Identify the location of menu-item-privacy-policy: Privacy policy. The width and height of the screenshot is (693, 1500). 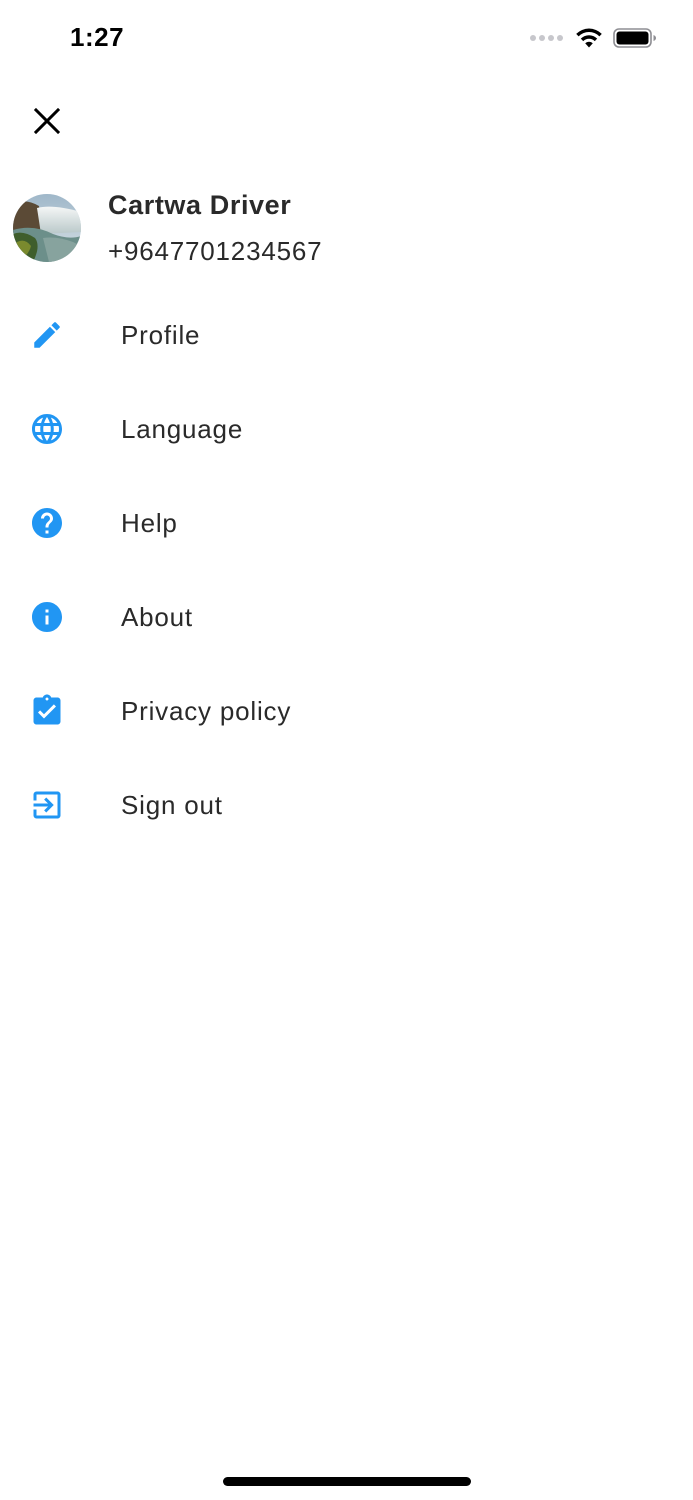
(346, 711).